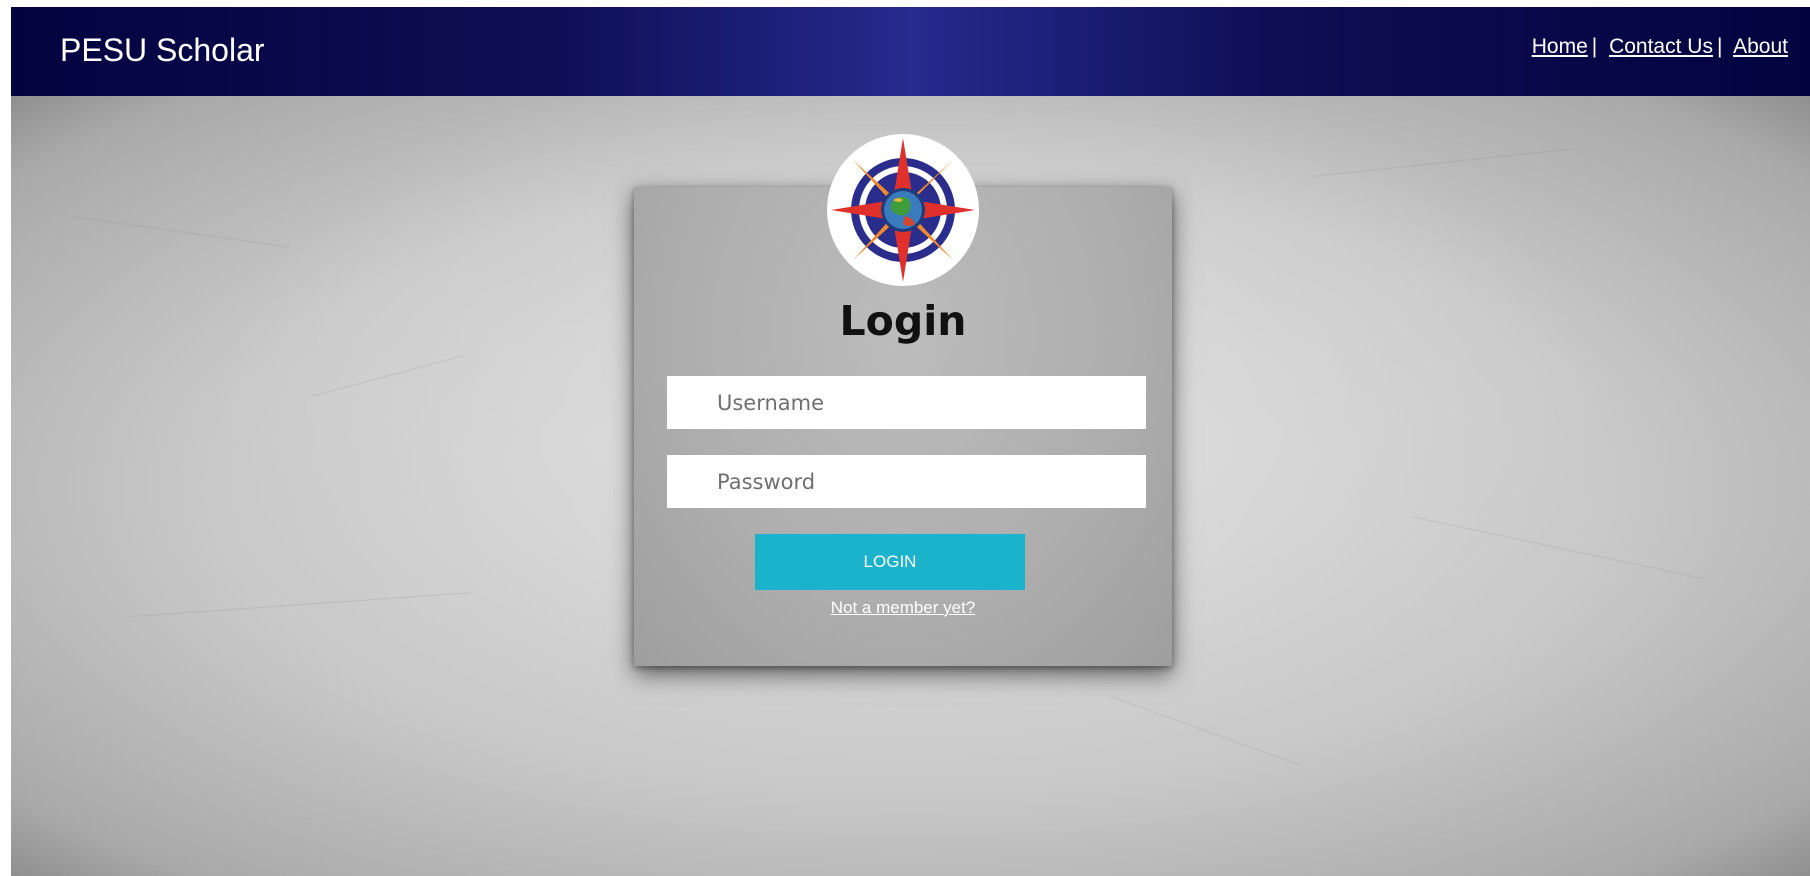 This screenshot has height=876, width=1810. I want to click on brand-title: PESU Scholar, so click(162, 50).